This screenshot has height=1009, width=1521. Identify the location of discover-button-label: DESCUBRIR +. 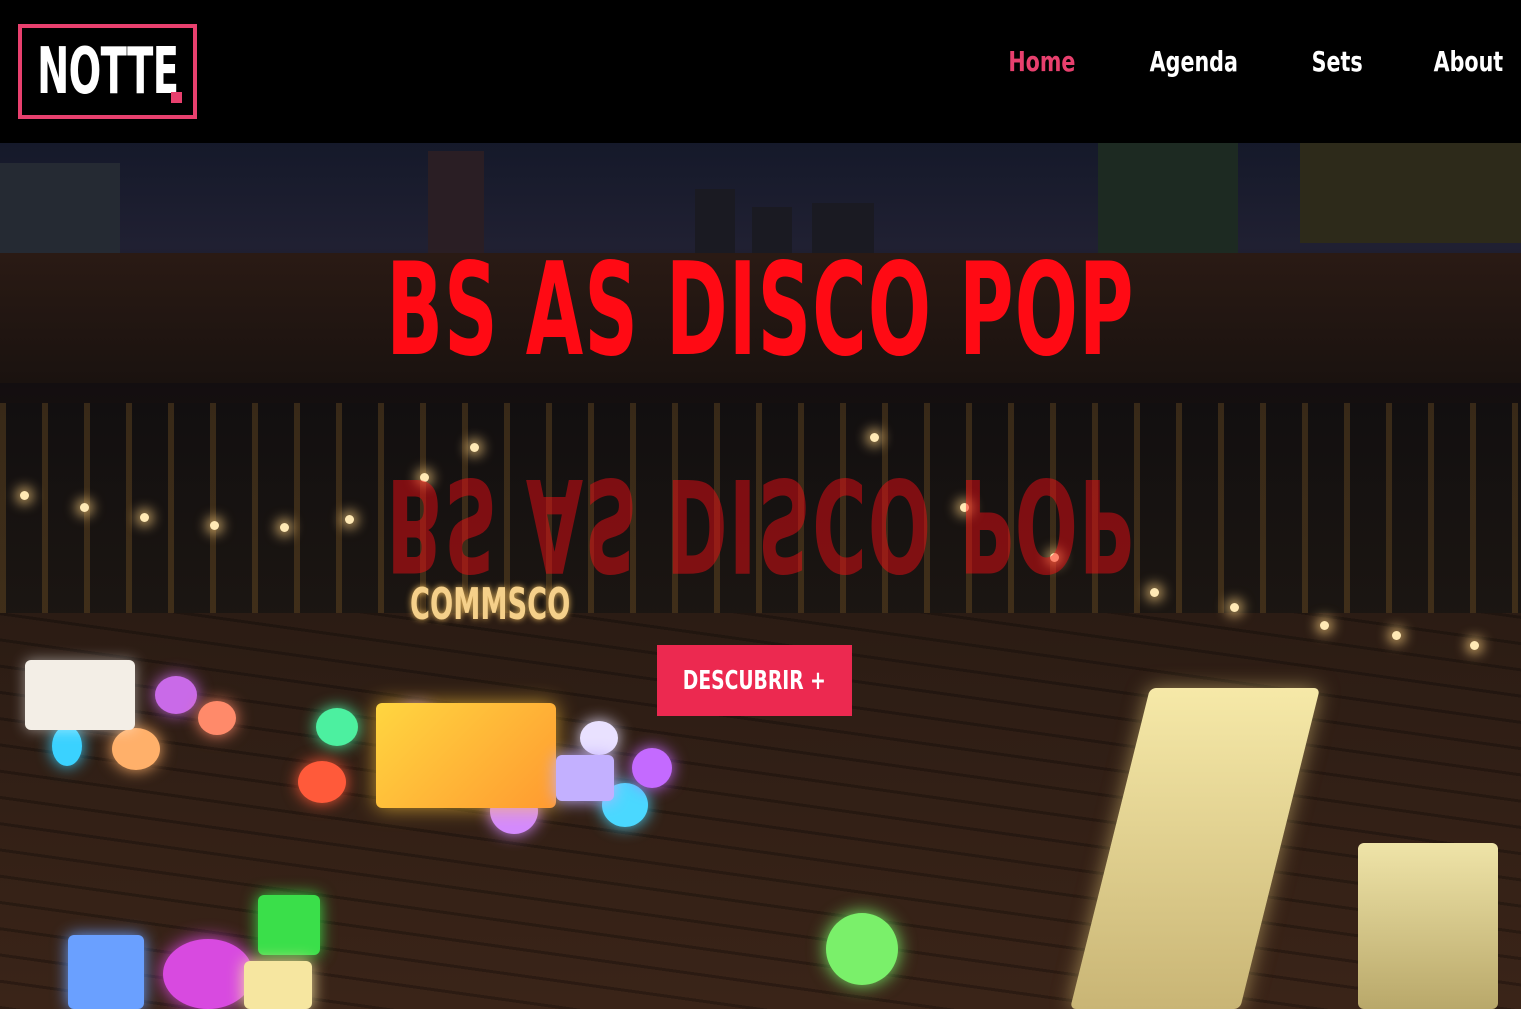
(754, 680).